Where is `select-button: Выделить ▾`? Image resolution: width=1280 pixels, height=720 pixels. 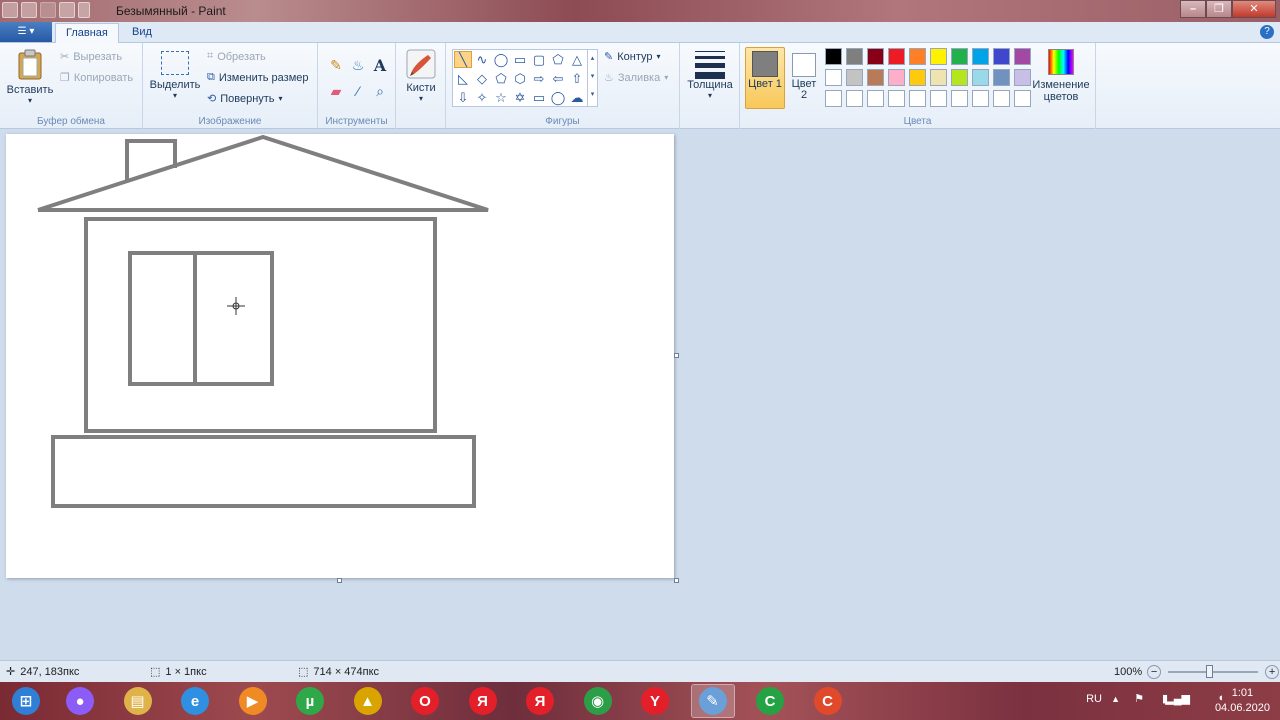
select-button: Выделить ▾ is located at coordinates (175, 75).